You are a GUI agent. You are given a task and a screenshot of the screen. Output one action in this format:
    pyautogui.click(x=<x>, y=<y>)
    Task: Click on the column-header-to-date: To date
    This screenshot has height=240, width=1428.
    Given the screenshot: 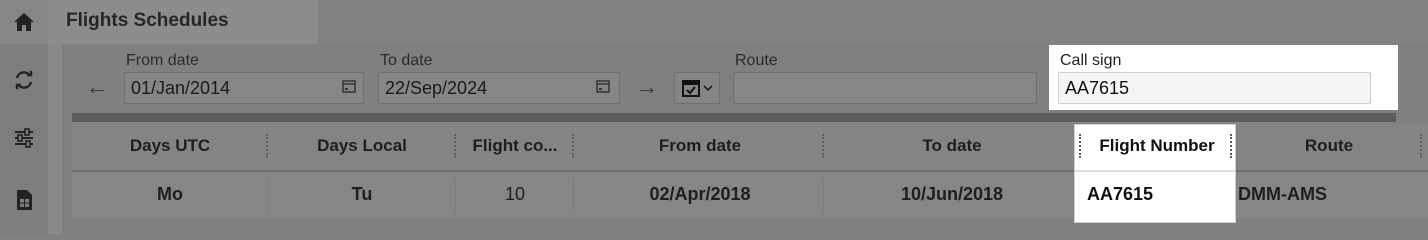 What is the action you would take?
    pyautogui.click(x=952, y=146)
    